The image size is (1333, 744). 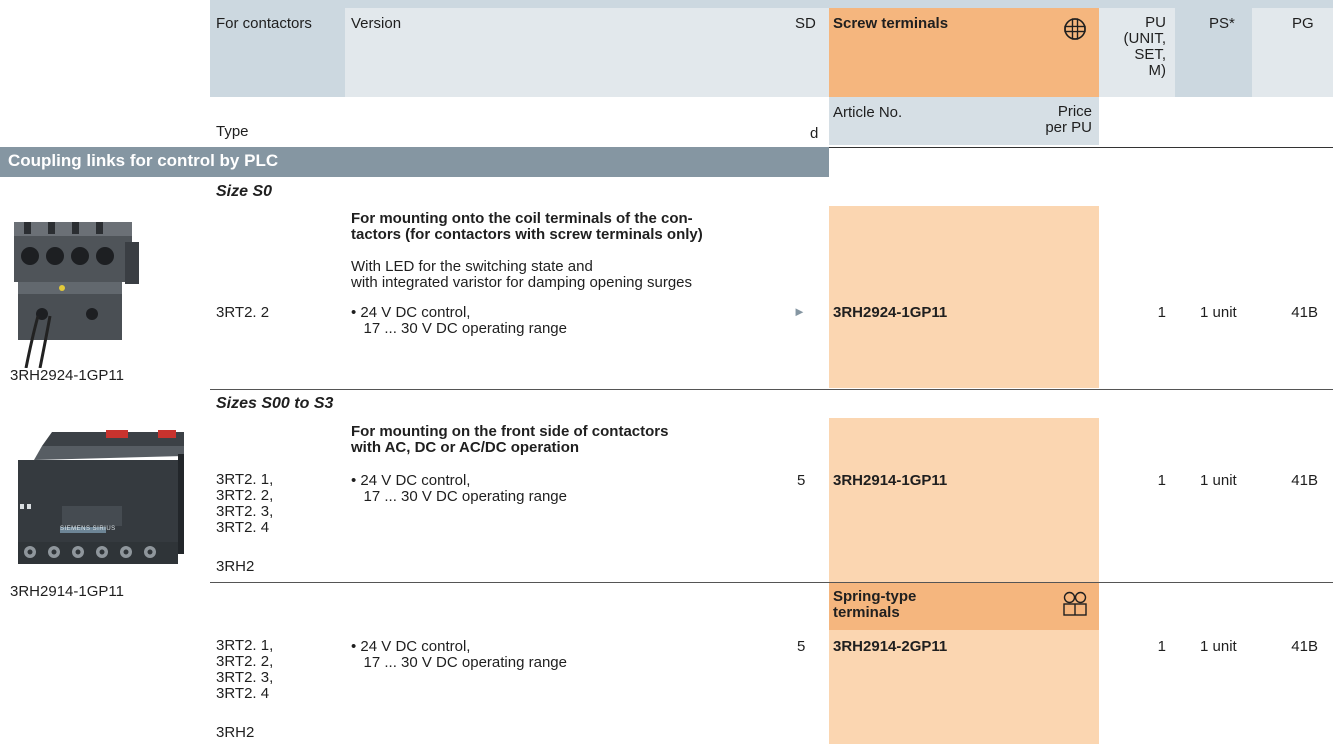 What do you see at coordinates (244, 191) in the screenshot?
I see `size-s0-heading: Size S0` at bounding box center [244, 191].